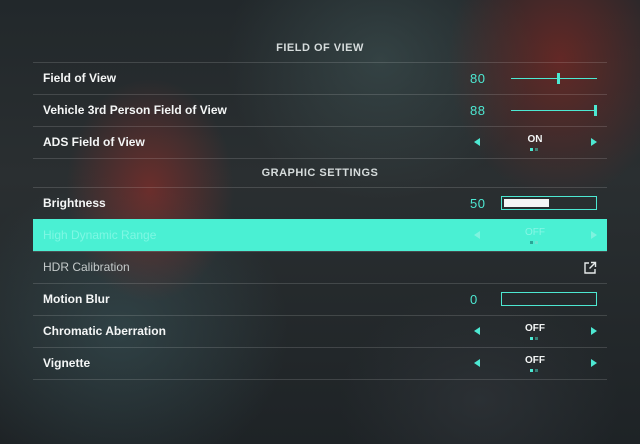 Image resolution: width=640 pixels, height=444 pixels. I want to click on fov-slider, so click(554, 78).